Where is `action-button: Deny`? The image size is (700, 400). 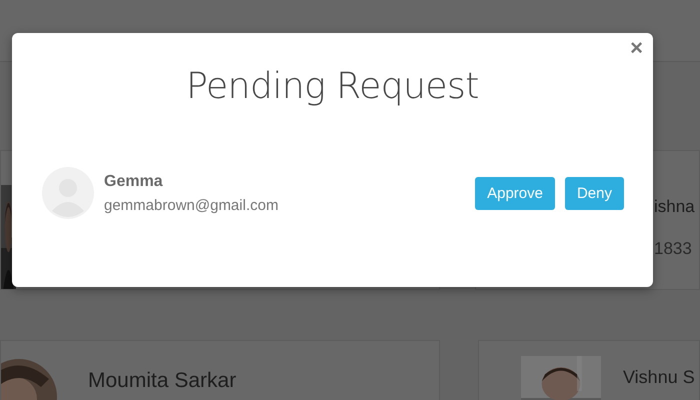 action-button: Deny is located at coordinates (594, 193).